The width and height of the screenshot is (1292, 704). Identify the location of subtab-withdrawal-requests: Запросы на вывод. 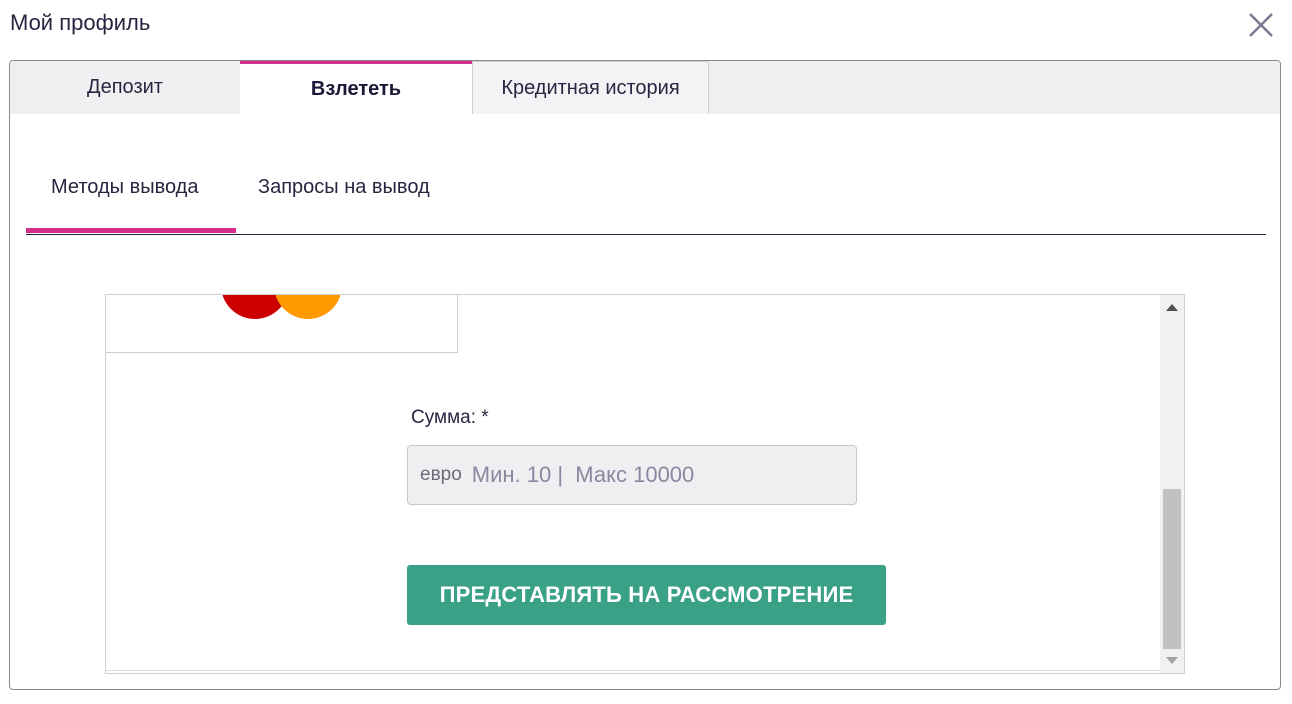
(344, 187).